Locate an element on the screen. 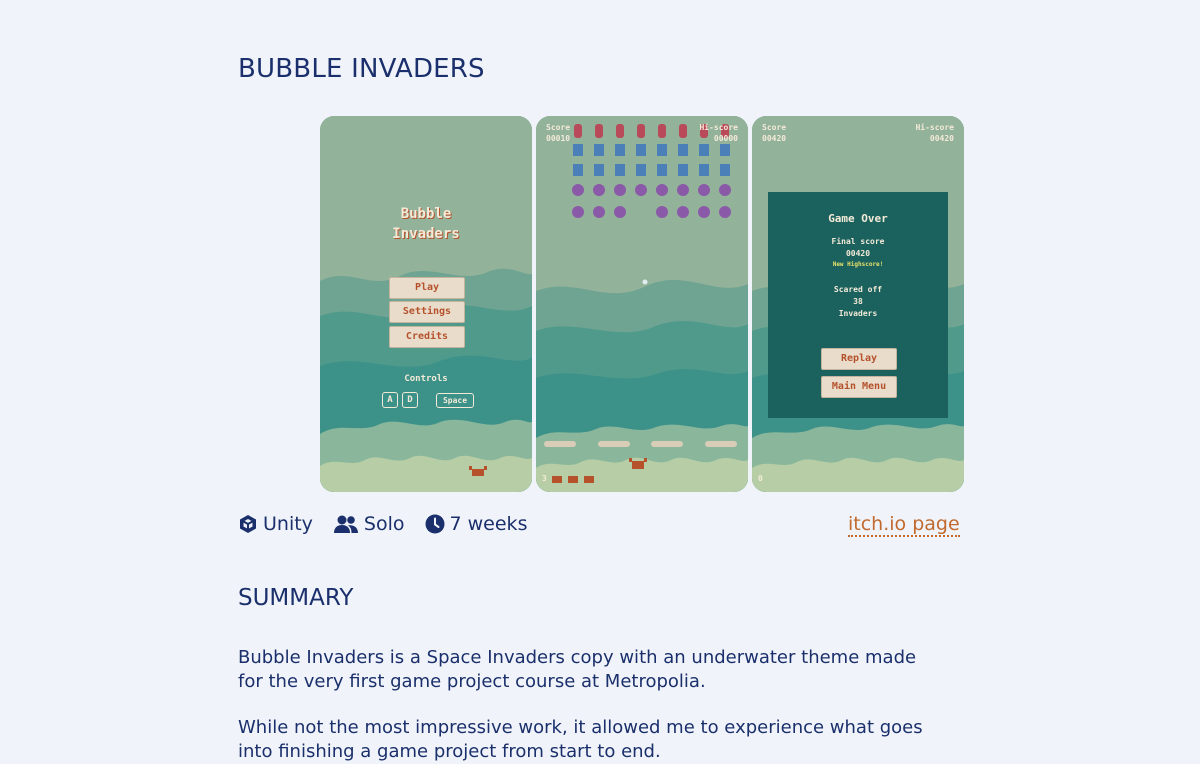 This screenshot has width=1200, height=764. page-title: BUBBLE INVADERS is located at coordinates (361, 69).